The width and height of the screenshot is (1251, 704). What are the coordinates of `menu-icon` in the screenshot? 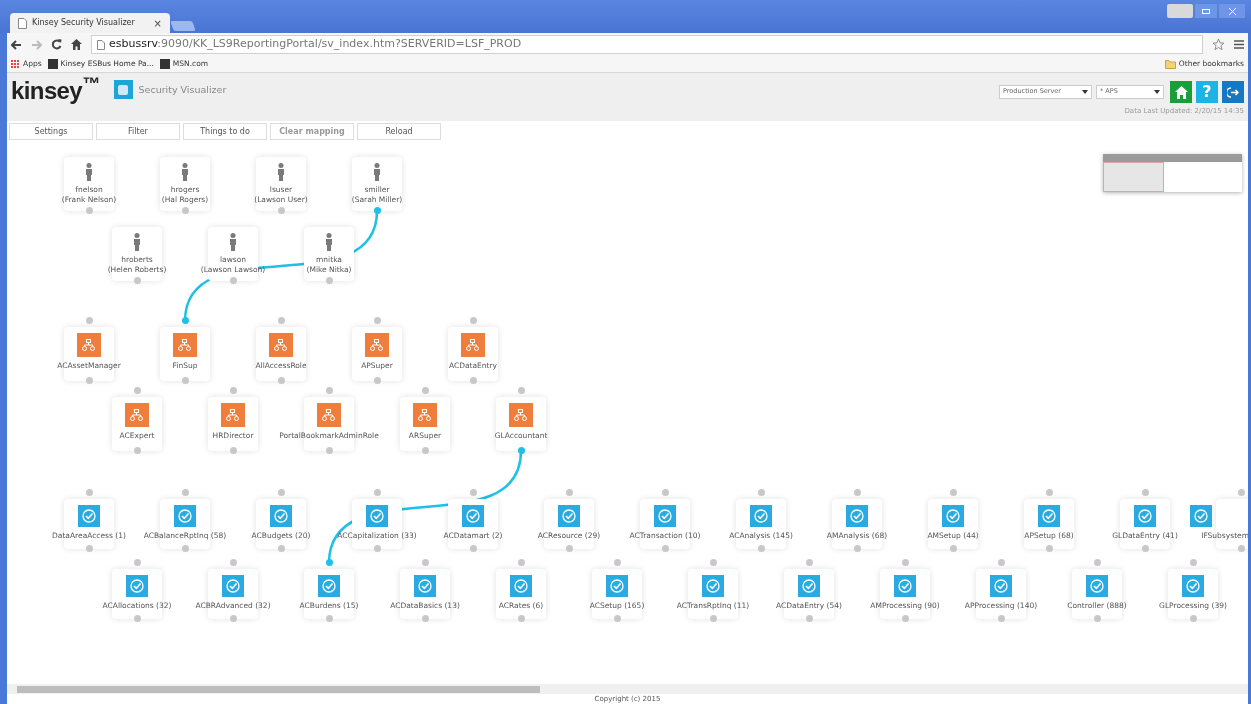 It's located at (1239, 44).